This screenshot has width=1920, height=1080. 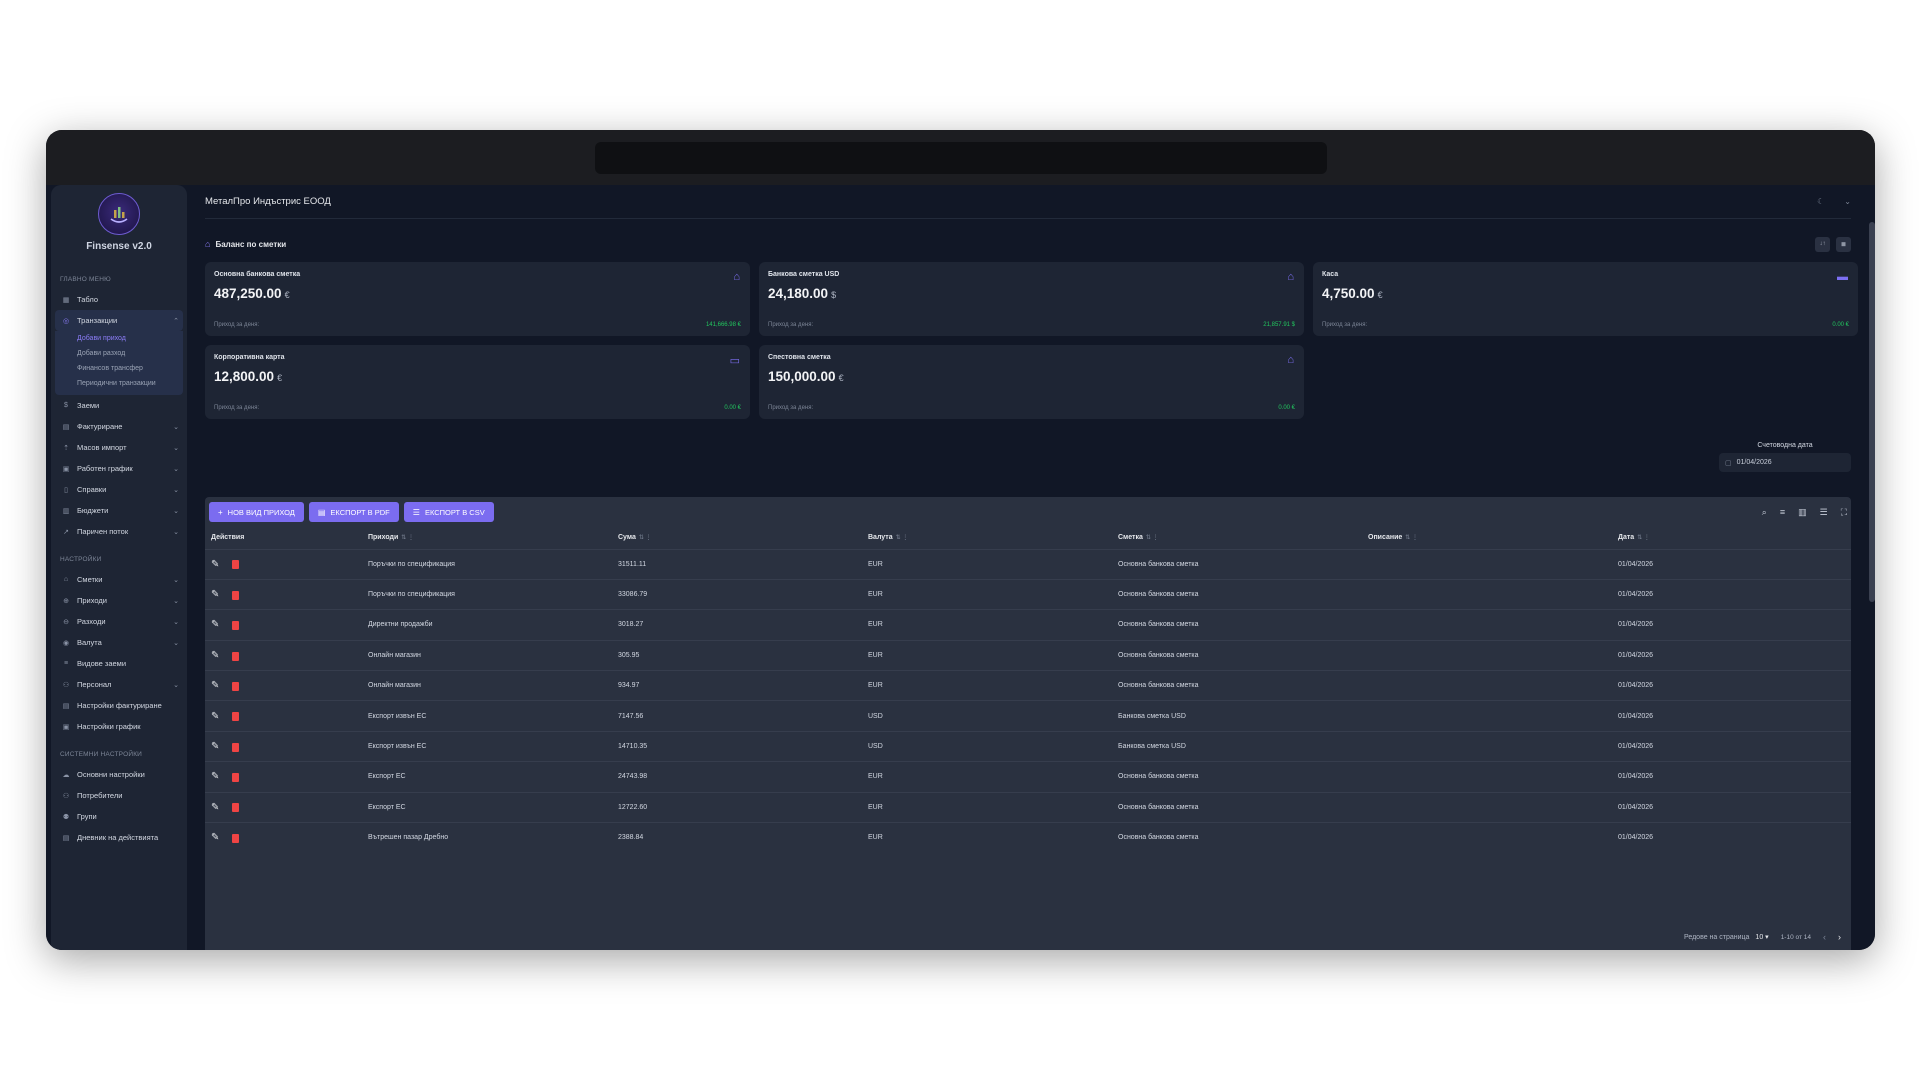 What do you see at coordinates (960, 157) in the screenshot?
I see `address-bar` at bounding box center [960, 157].